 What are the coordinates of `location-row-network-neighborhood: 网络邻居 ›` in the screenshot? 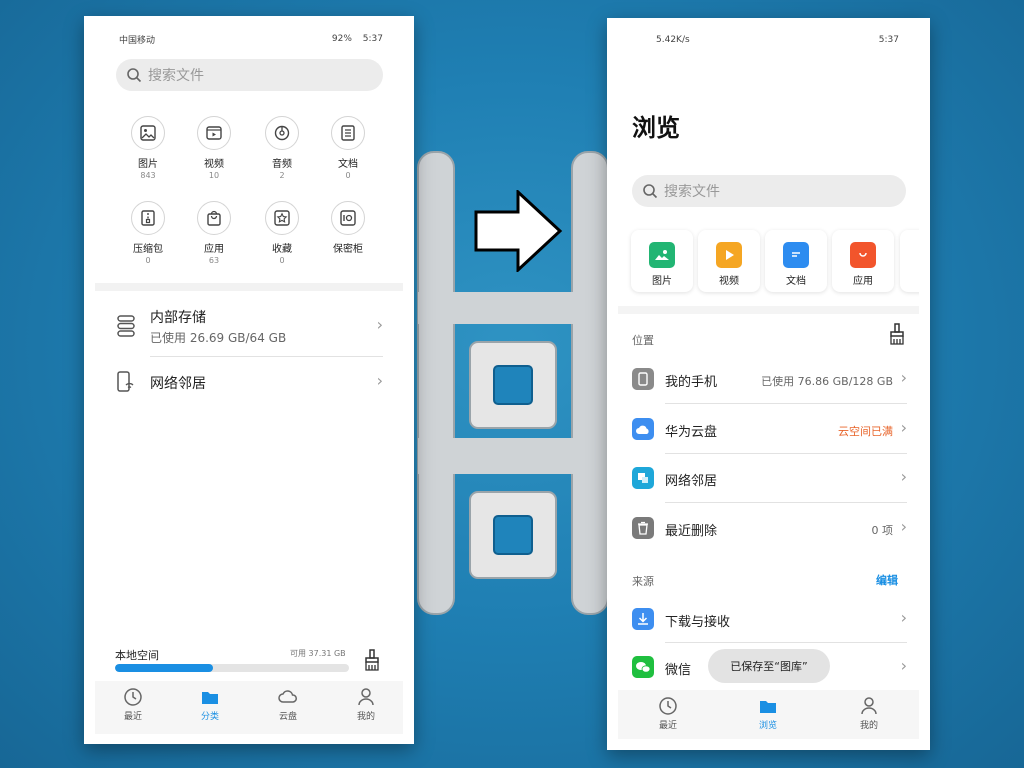 It's located at (768, 478).